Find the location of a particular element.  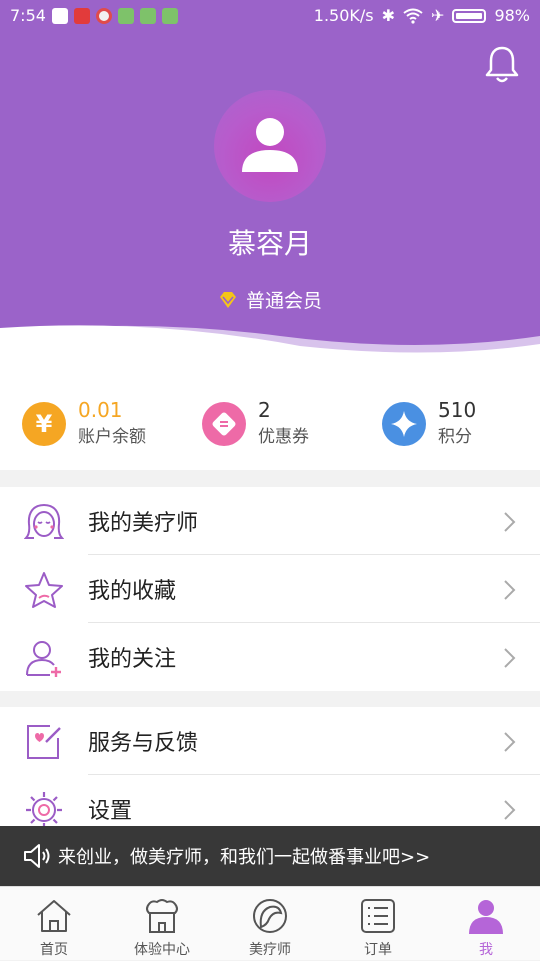

points-label: 积分 is located at coordinates (455, 437).